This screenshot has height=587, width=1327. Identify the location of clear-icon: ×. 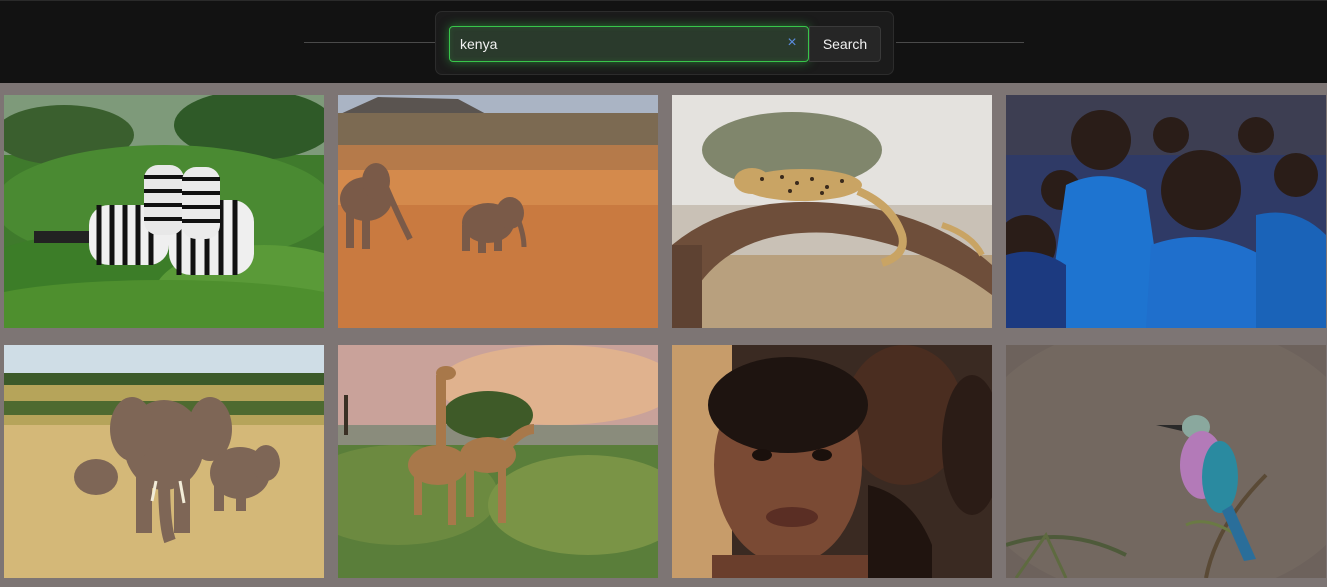
(792, 43).